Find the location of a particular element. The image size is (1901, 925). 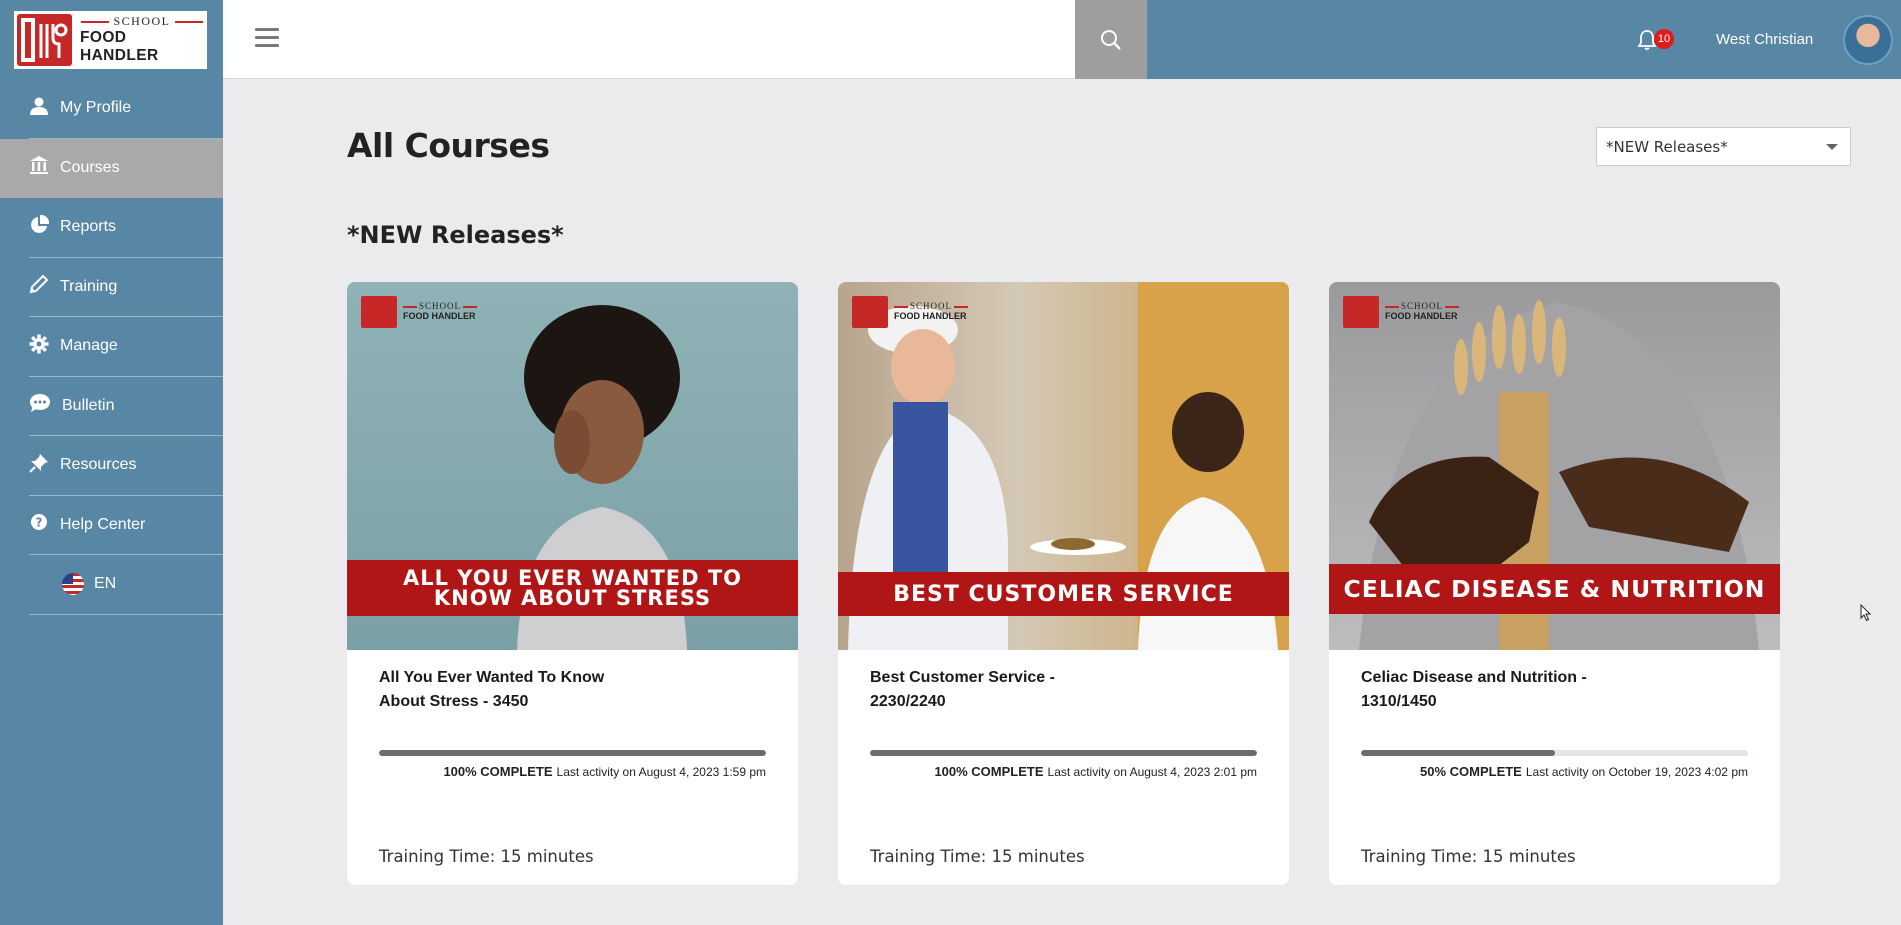

sidebar-item-label: Bulletin is located at coordinates (88, 405).